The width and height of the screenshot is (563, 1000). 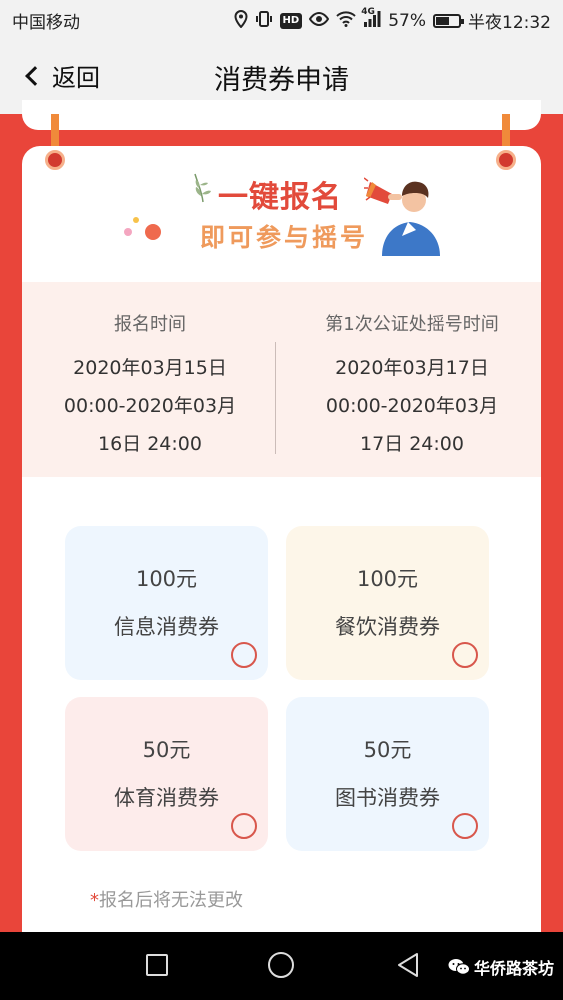 I want to click on signup-time-line: 16日 24:00, so click(x=150, y=444).